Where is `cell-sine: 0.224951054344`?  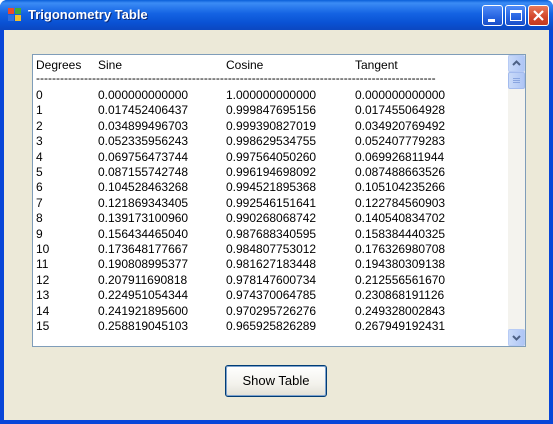 cell-sine: 0.224951054344 is located at coordinates (143, 295).